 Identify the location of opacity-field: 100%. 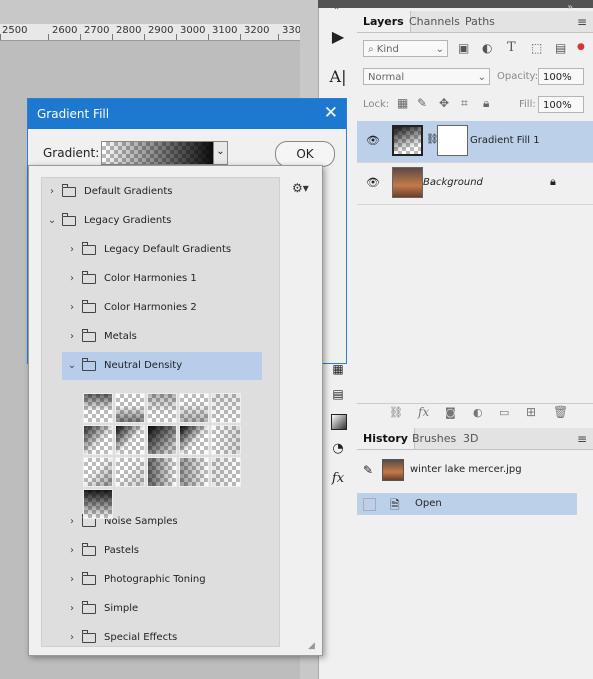
(561, 76).